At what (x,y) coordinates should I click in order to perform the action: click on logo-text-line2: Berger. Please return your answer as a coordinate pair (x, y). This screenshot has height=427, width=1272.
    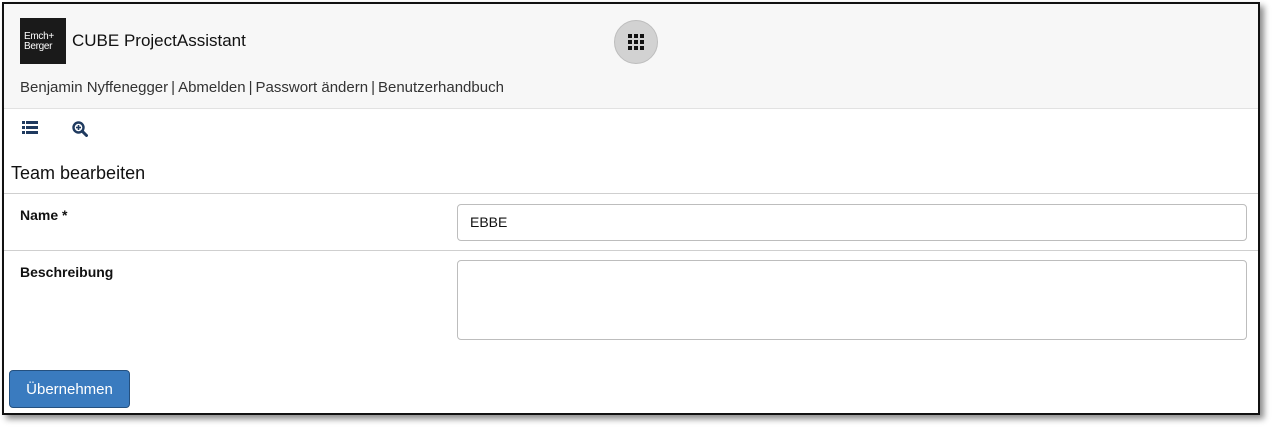
    Looking at the image, I should click on (38, 46).